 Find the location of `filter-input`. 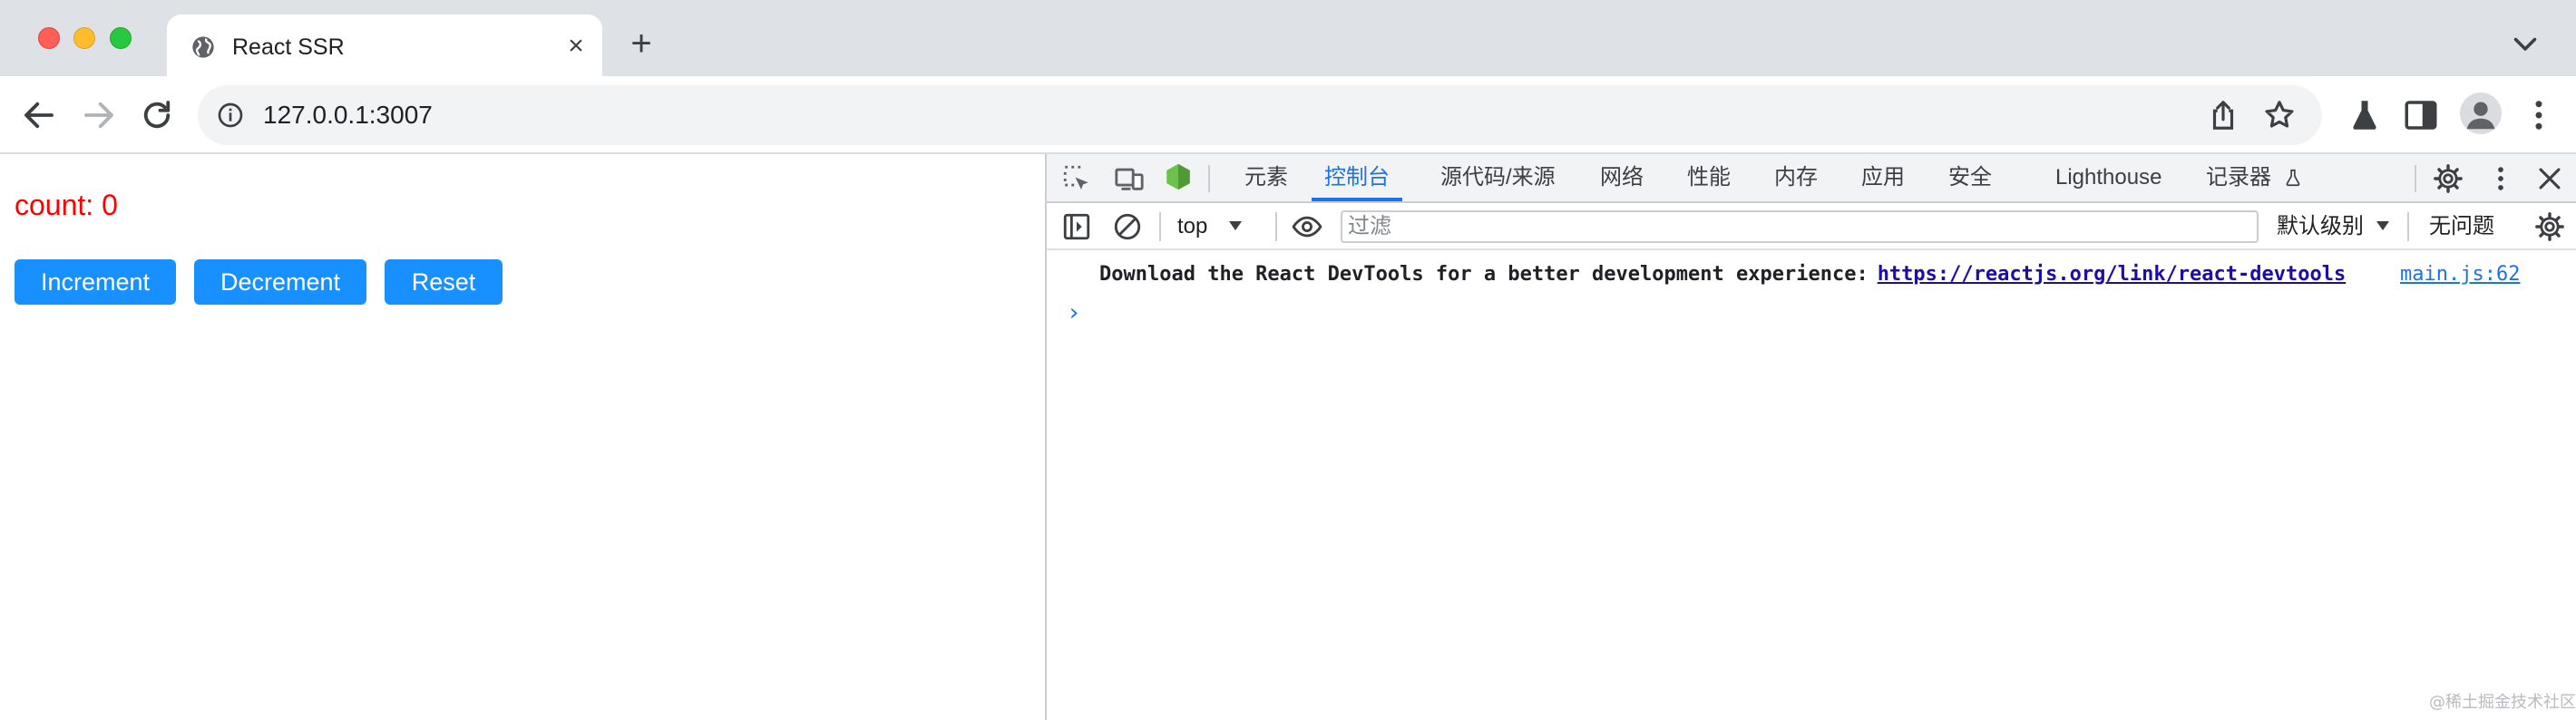

filter-input is located at coordinates (1799, 227).